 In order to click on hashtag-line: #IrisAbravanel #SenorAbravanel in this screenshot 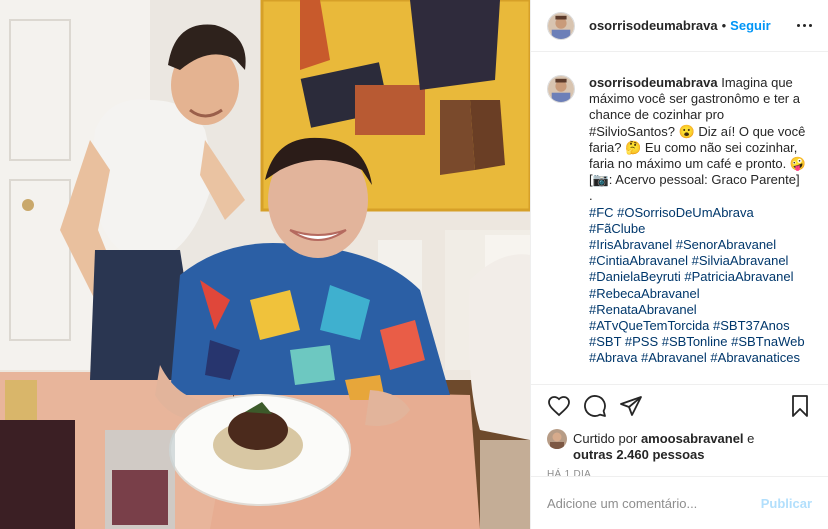, I will do `click(699, 245)`.